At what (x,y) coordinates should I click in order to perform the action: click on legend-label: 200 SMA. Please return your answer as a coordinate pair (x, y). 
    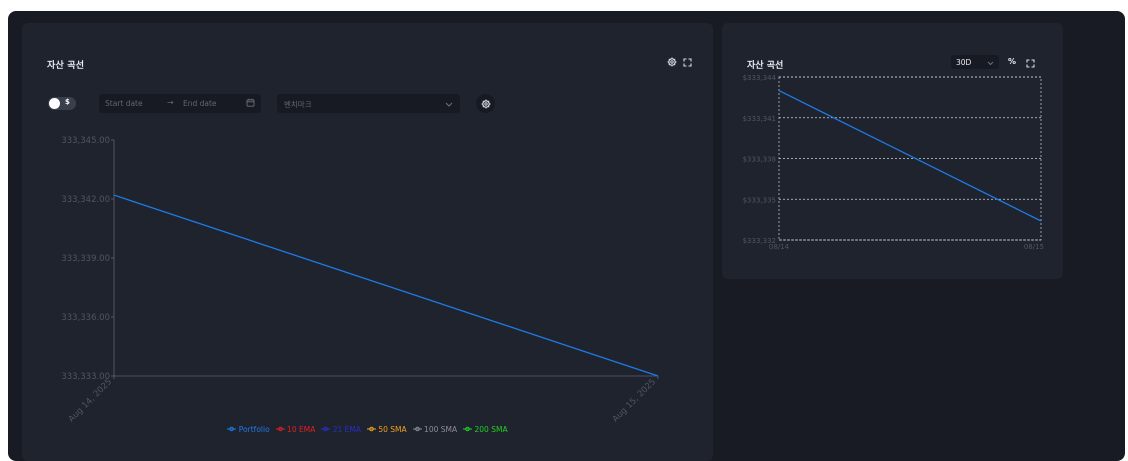
    Looking at the image, I should click on (490, 429).